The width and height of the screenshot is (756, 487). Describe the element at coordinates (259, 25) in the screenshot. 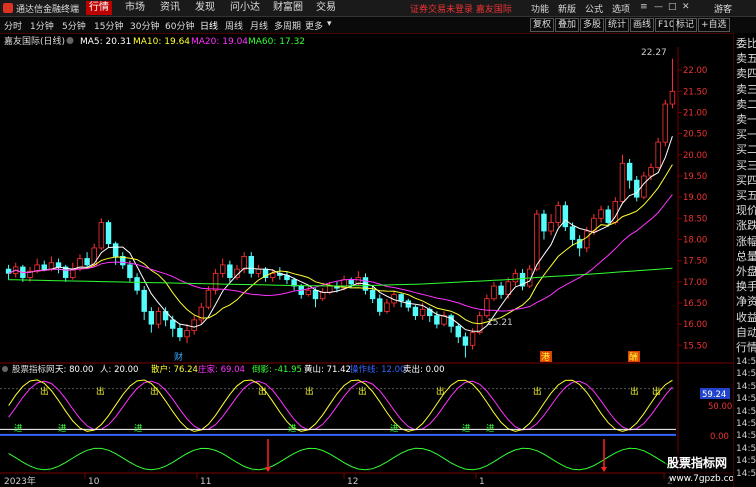

I see `period-monthly: 月线` at that location.